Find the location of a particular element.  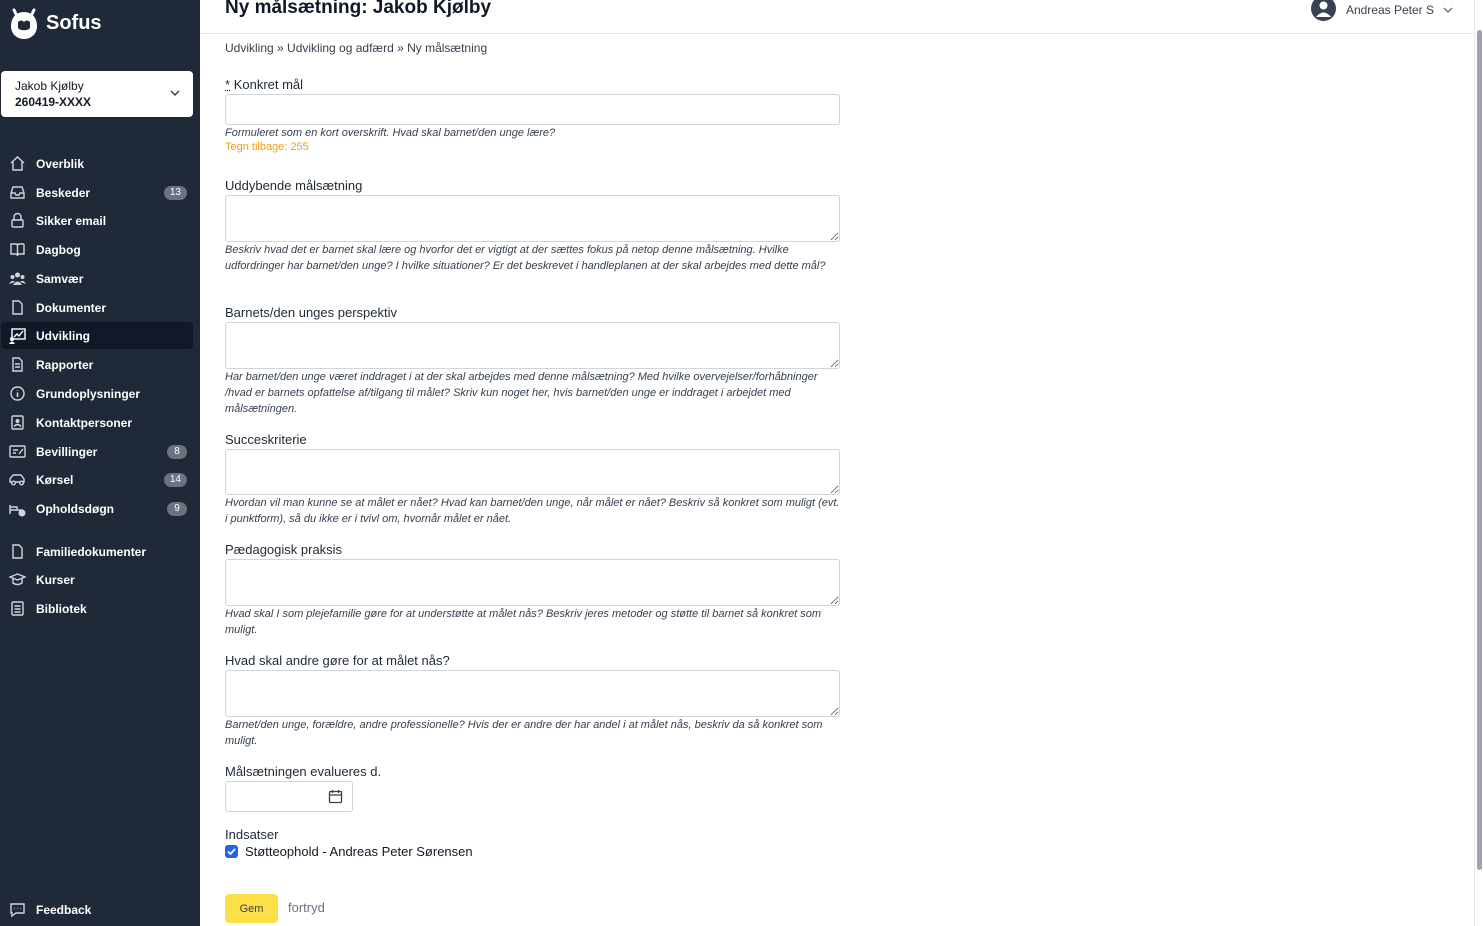

sidebar-item-bibliotek: Bibliotek is located at coordinates (97, 608).